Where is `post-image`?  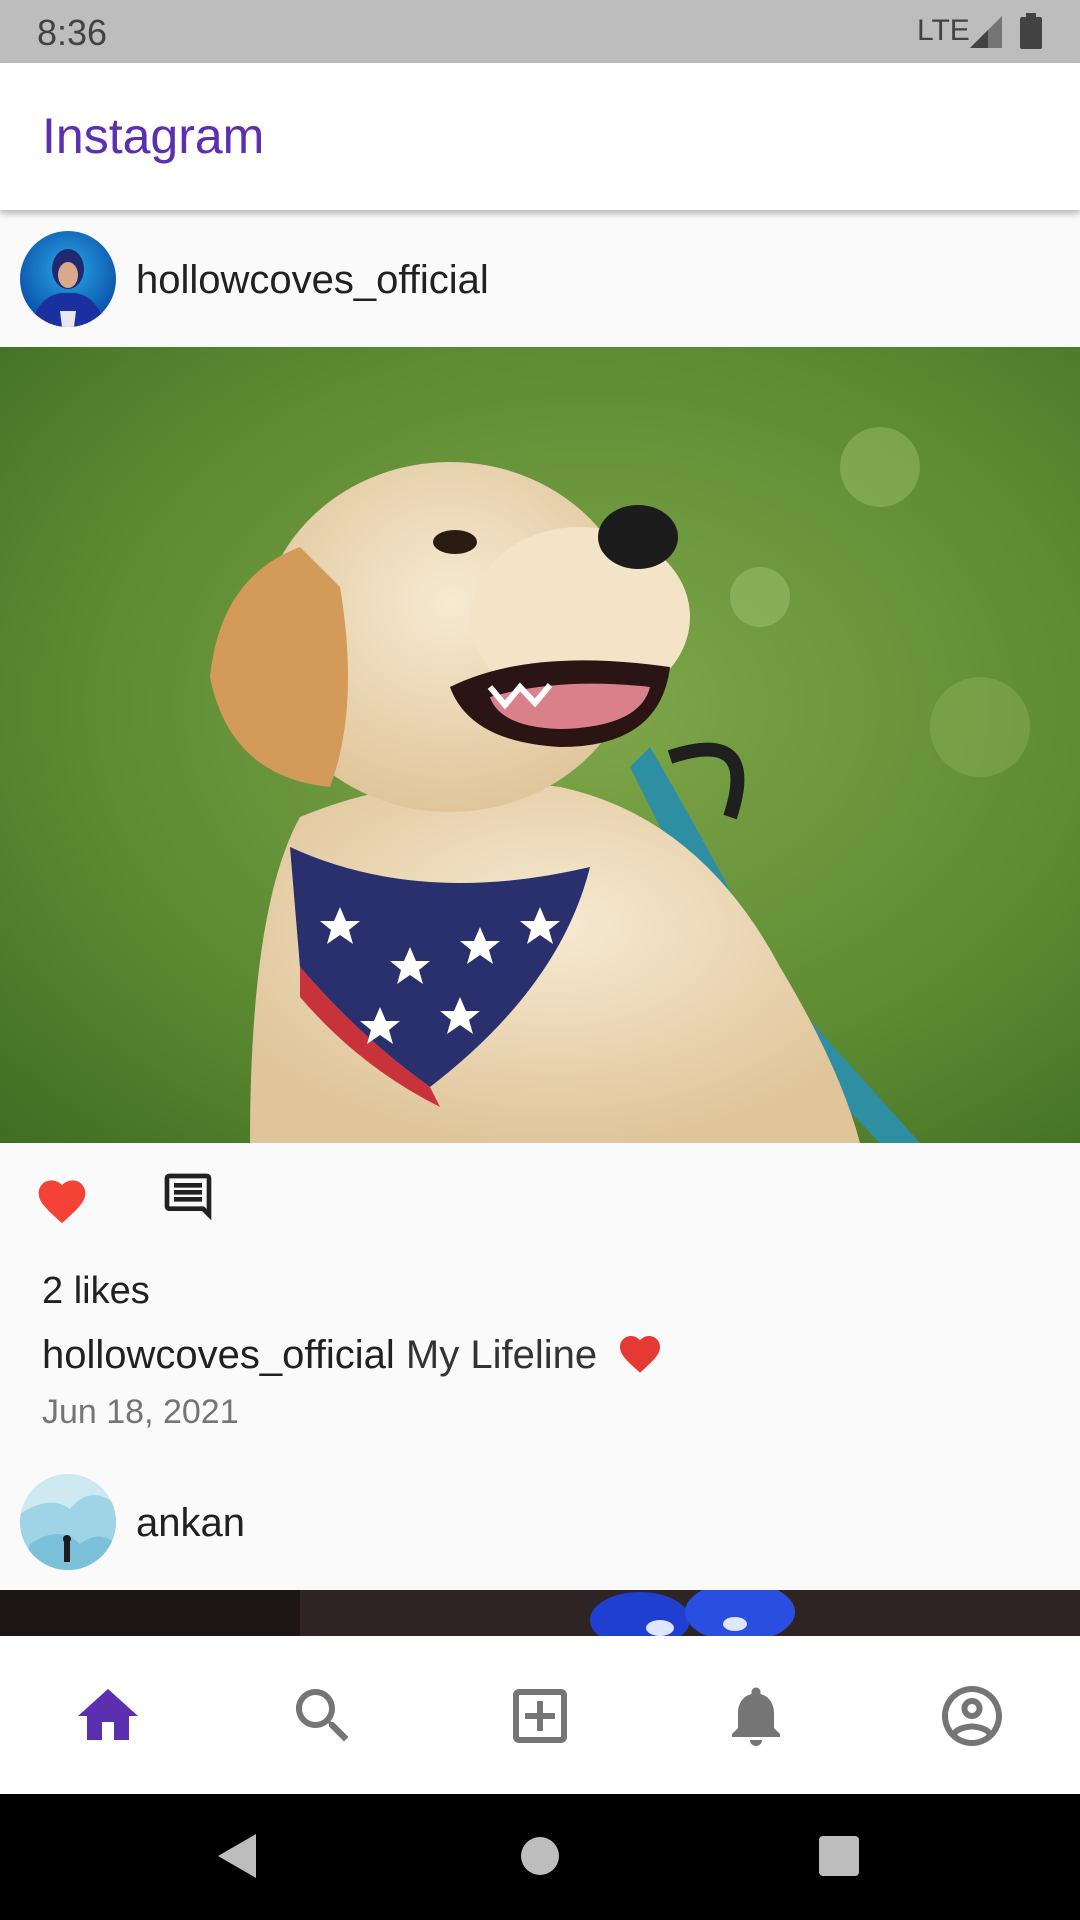 post-image is located at coordinates (540, 1613).